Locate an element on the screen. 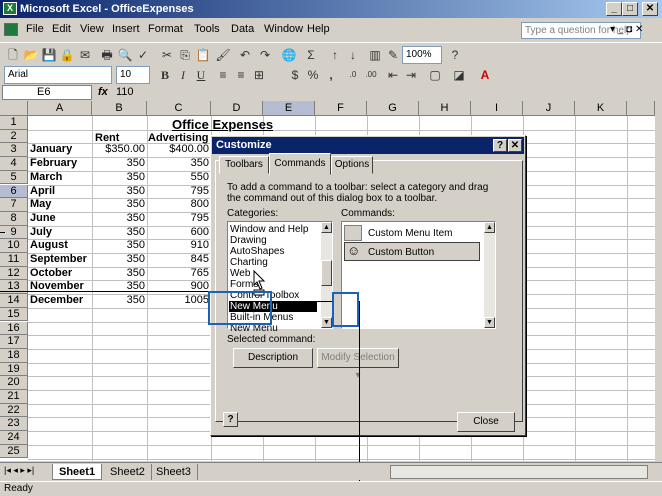 This screenshot has width=662, height=496. row-header: 23 is located at coordinates (14, 424).